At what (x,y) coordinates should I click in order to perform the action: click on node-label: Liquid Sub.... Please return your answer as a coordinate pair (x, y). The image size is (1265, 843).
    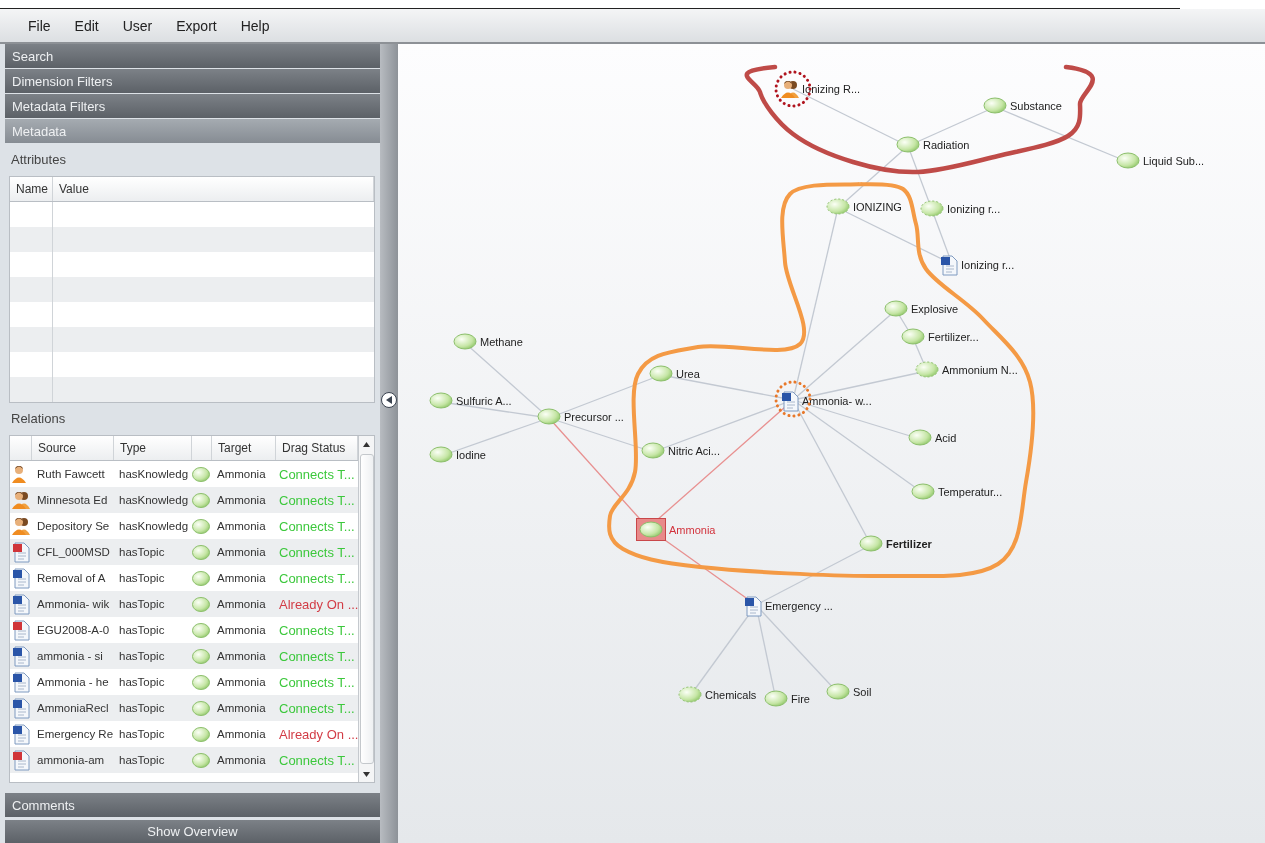
    Looking at the image, I should click on (1174, 160).